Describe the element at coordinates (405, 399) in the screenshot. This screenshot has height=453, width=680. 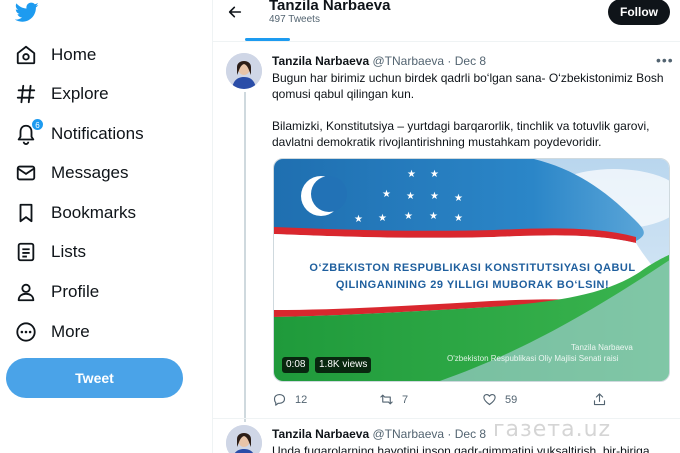
I see `retweet-count: 7` at that location.